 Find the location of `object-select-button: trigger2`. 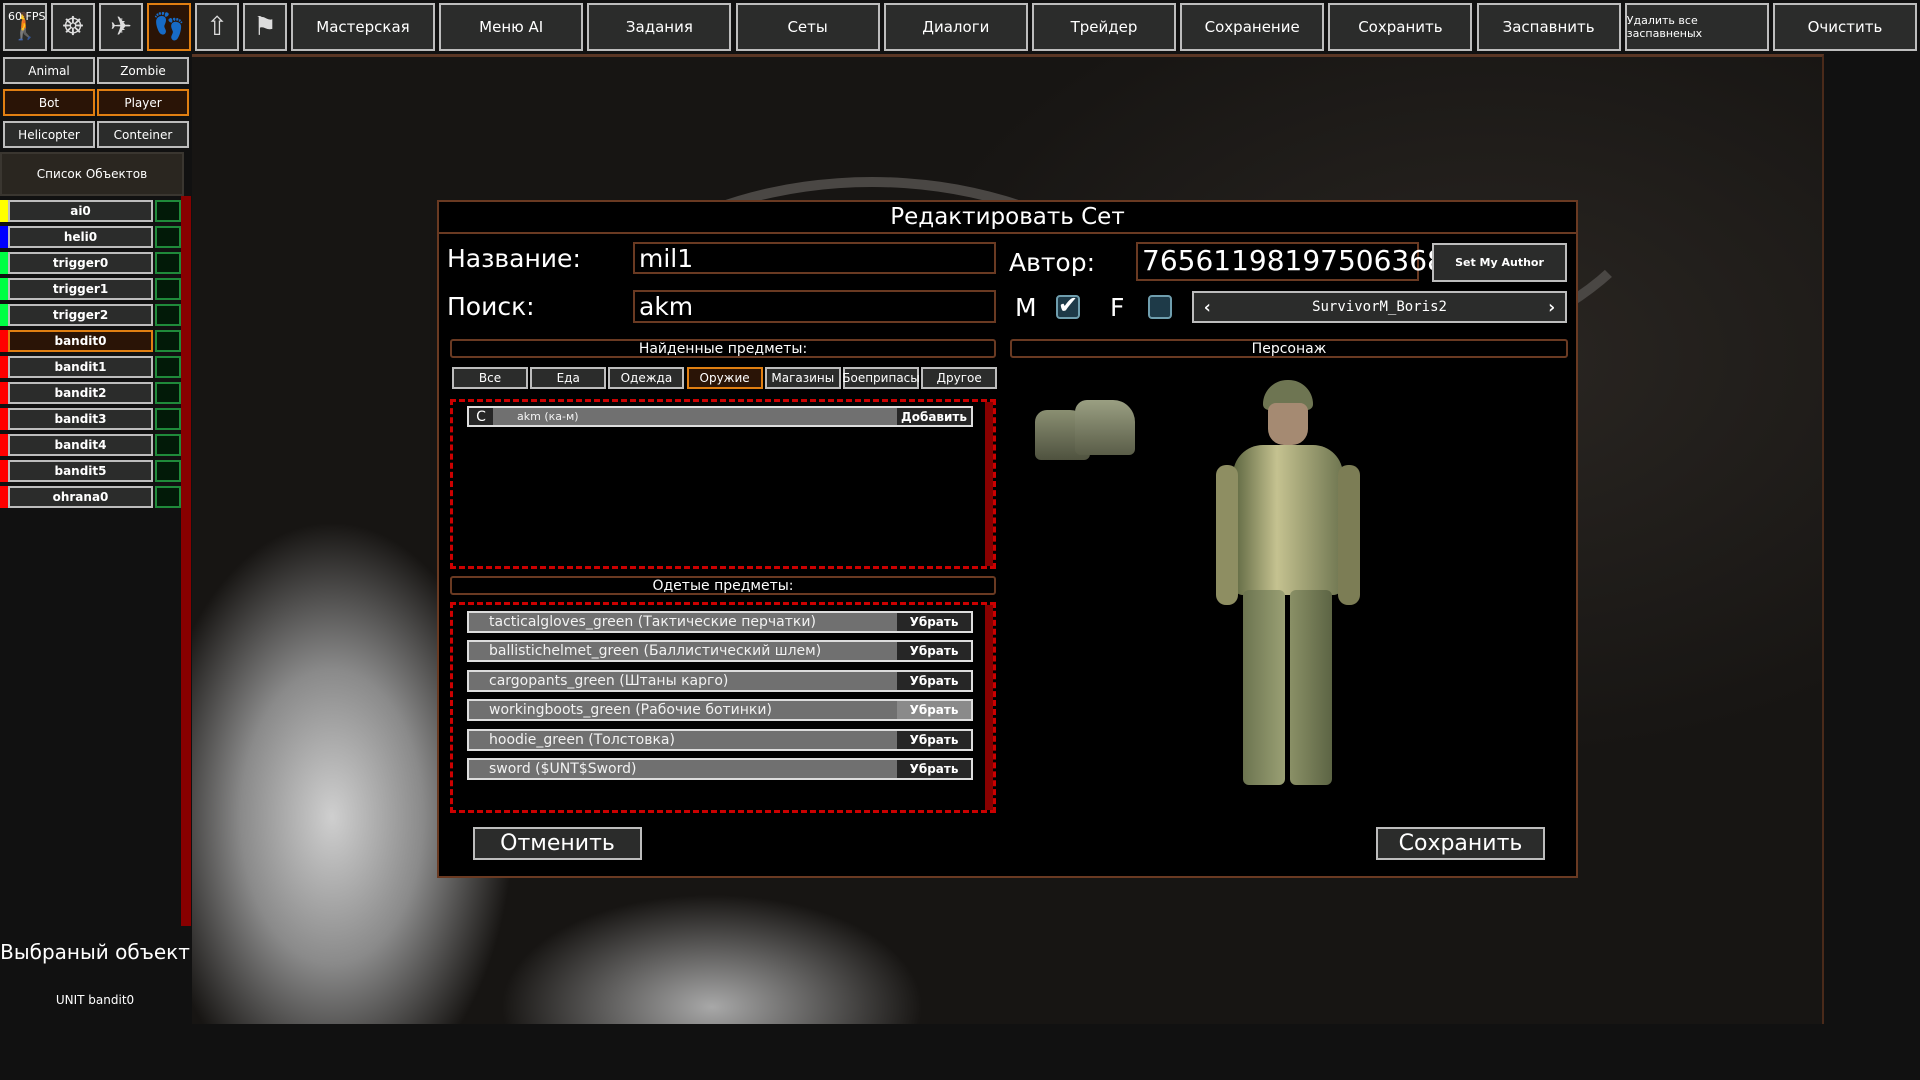

object-select-button: trigger2 is located at coordinates (80, 315).